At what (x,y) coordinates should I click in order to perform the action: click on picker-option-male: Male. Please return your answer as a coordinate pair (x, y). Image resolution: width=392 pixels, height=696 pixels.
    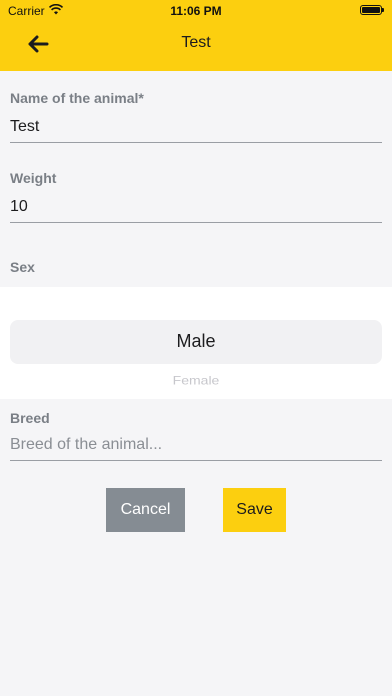
    Looking at the image, I should click on (196, 341).